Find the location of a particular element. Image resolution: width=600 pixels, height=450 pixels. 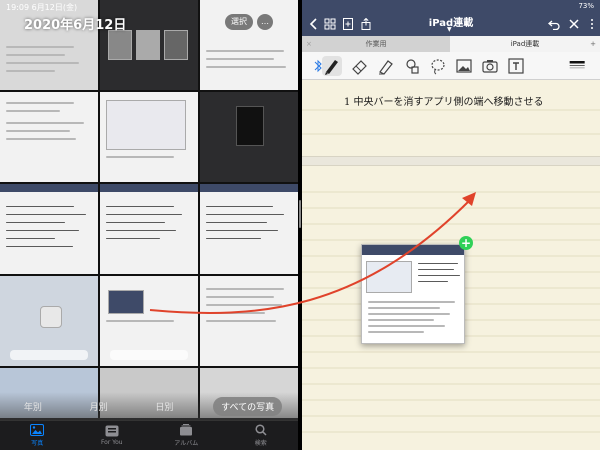

chevron-down-icon: ▼ is located at coordinates (449, 29).